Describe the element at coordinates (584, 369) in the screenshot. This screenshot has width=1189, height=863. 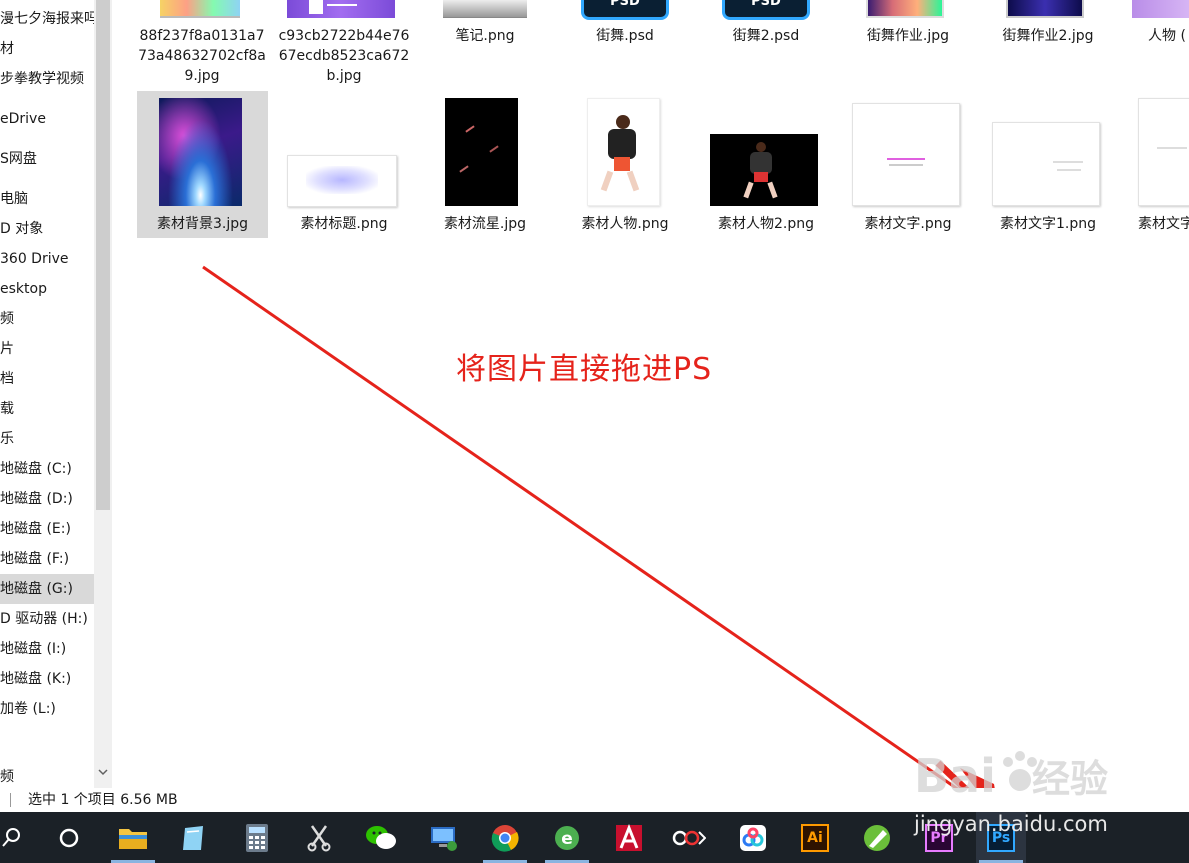
I see `annotation-text: 将图片直接拖进PS` at that location.